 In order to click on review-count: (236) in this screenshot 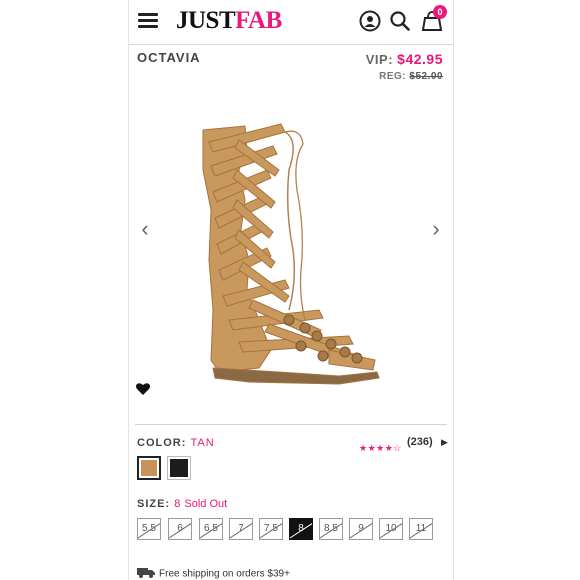, I will do `click(420, 442)`.